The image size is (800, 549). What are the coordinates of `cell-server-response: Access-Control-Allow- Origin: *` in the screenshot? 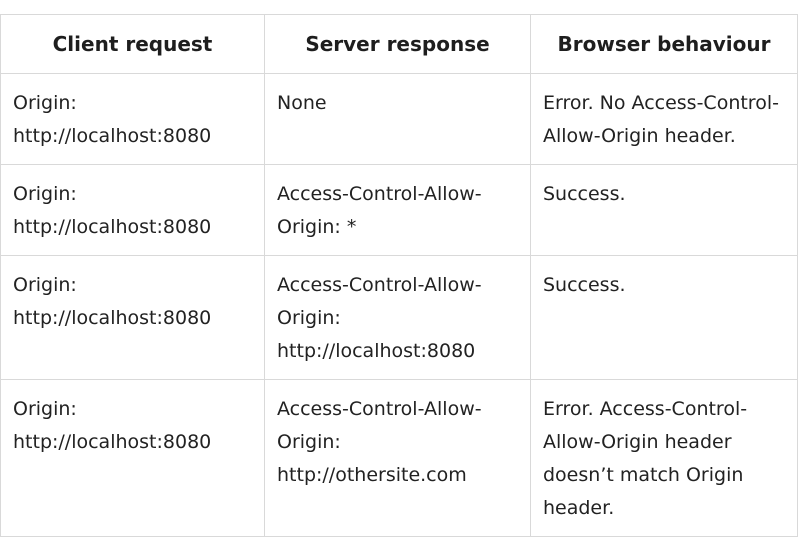 It's located at (397, 210).